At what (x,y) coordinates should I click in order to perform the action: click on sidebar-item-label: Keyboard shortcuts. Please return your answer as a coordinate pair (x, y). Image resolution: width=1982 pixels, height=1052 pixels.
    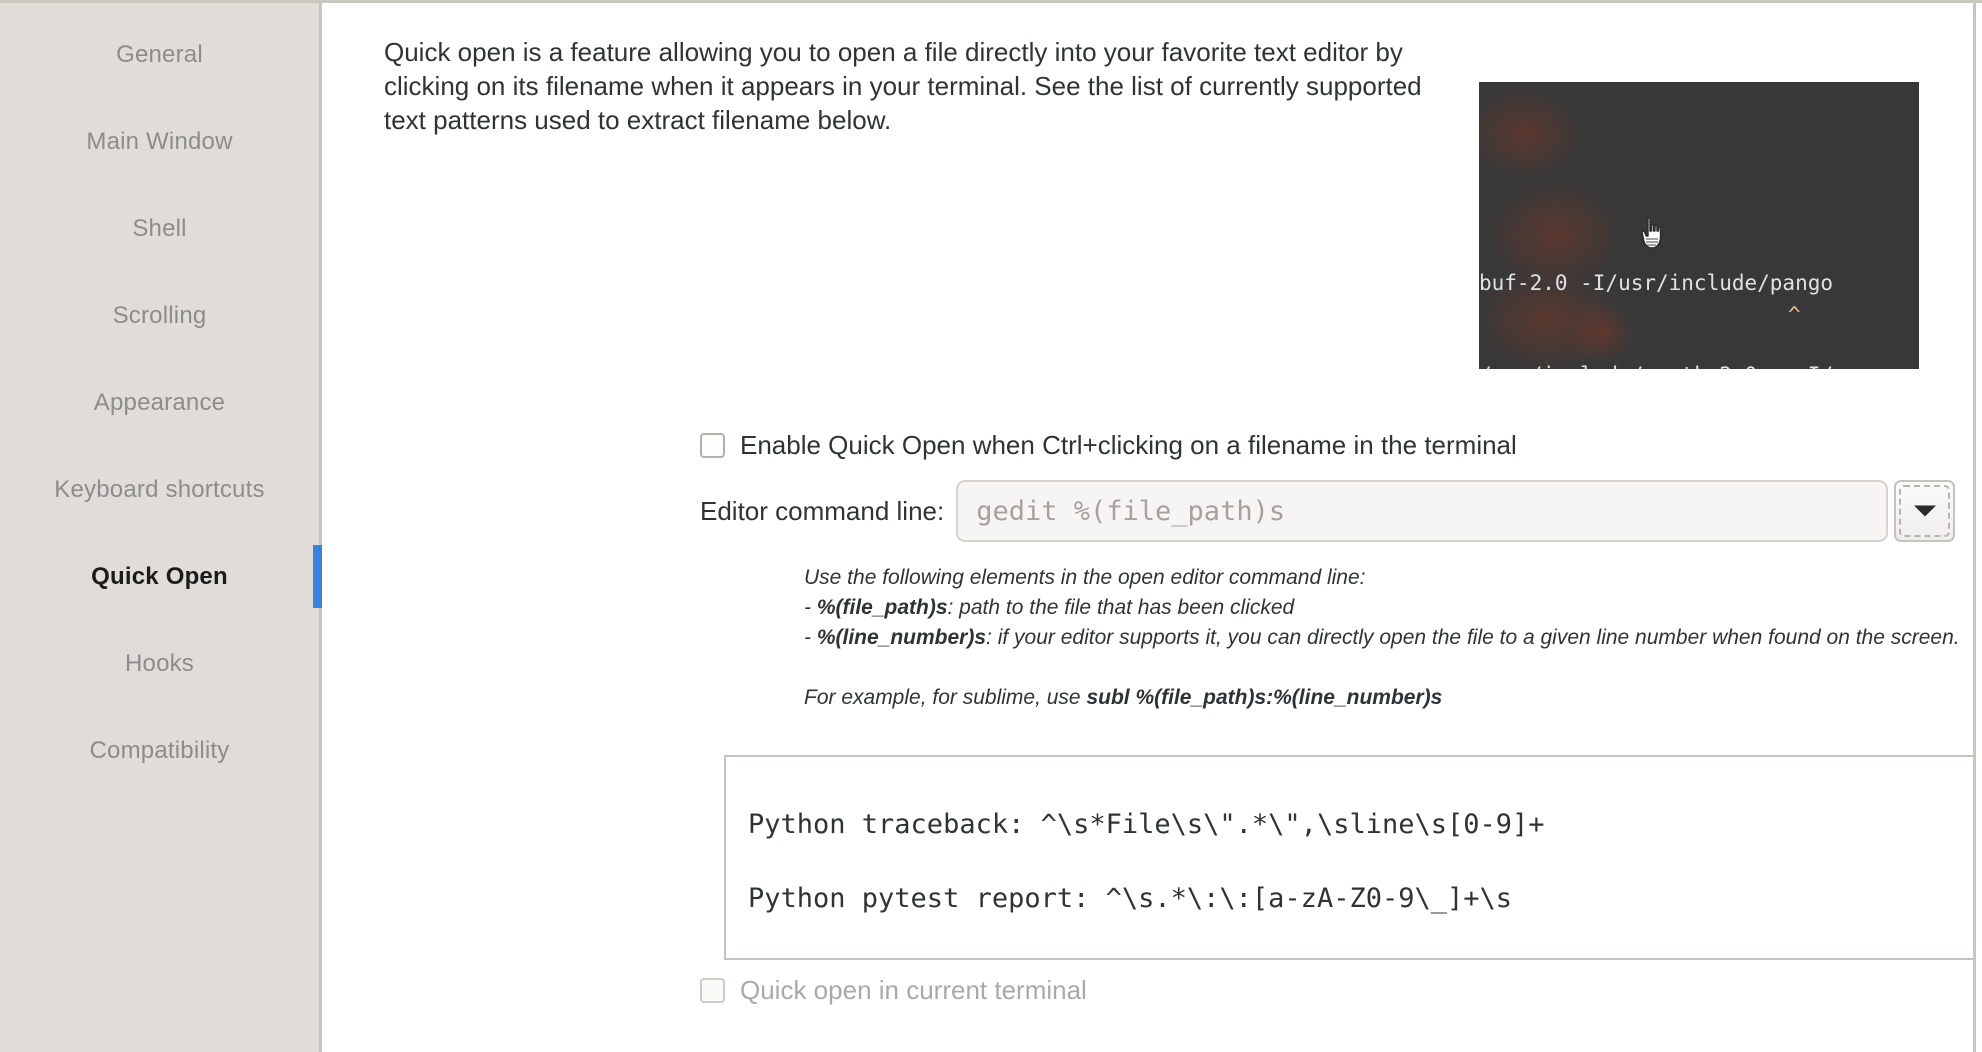
    Looking at the image, I should click on (159, 489).